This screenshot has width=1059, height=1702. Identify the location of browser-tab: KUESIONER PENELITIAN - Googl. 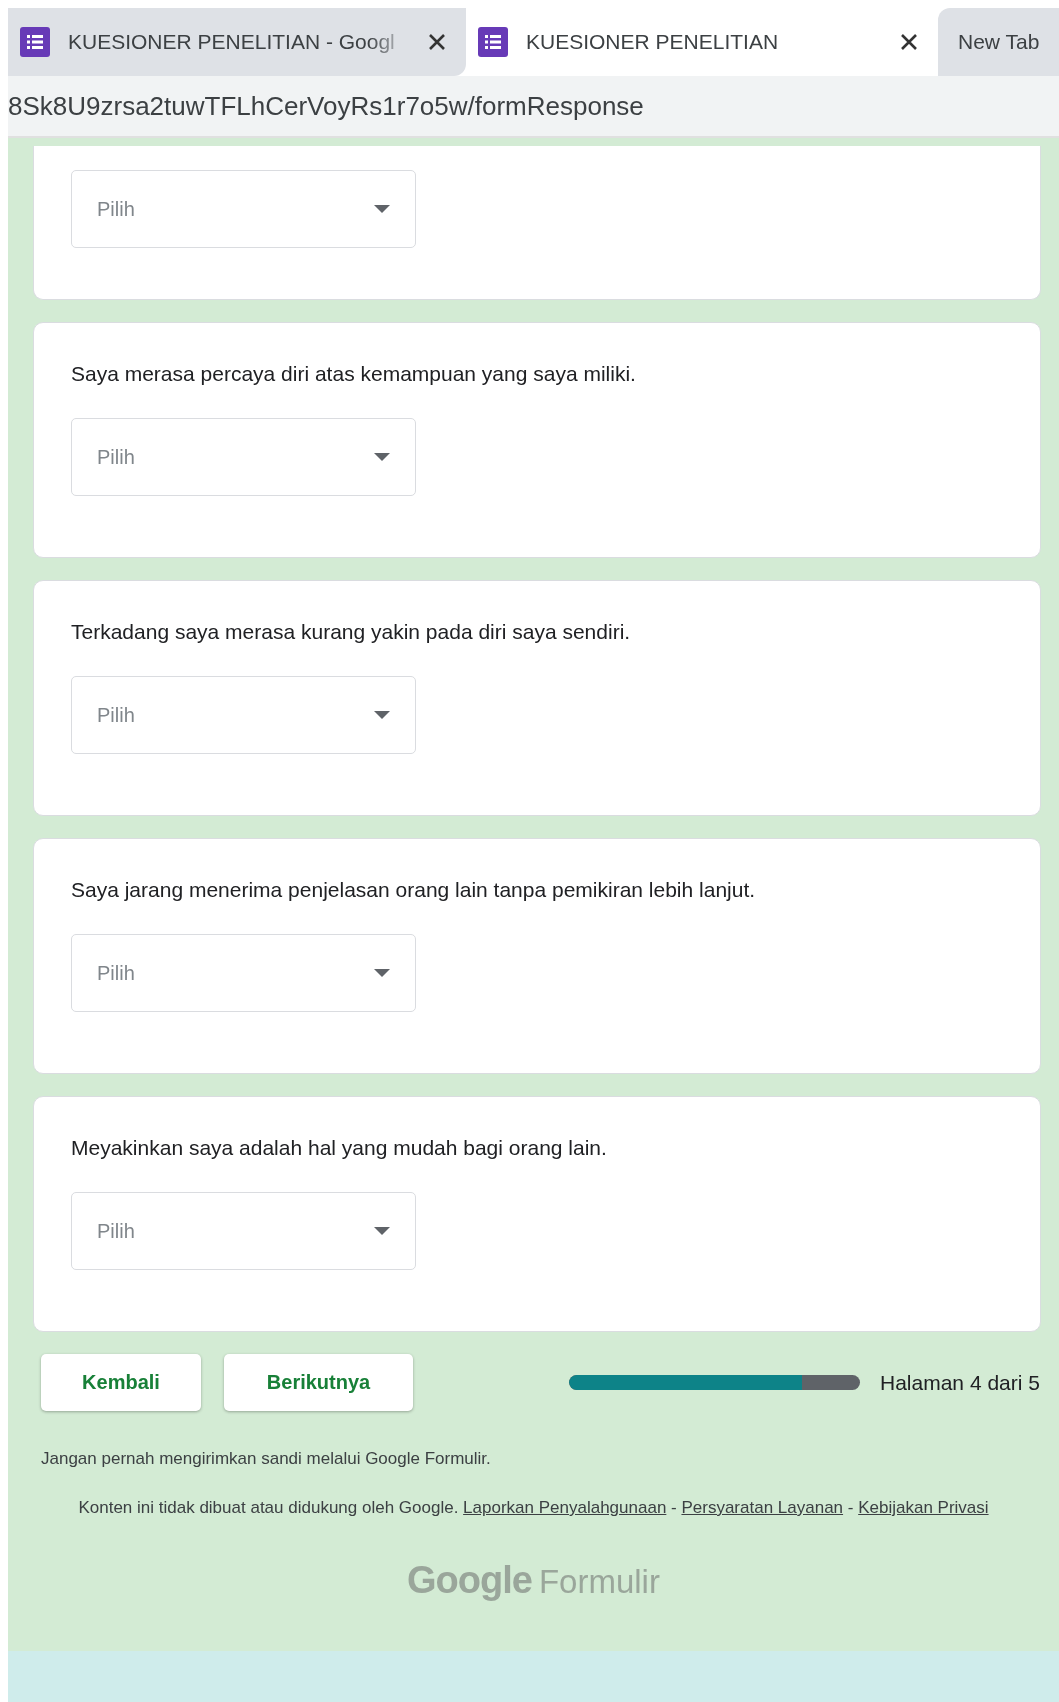
(237, 42).